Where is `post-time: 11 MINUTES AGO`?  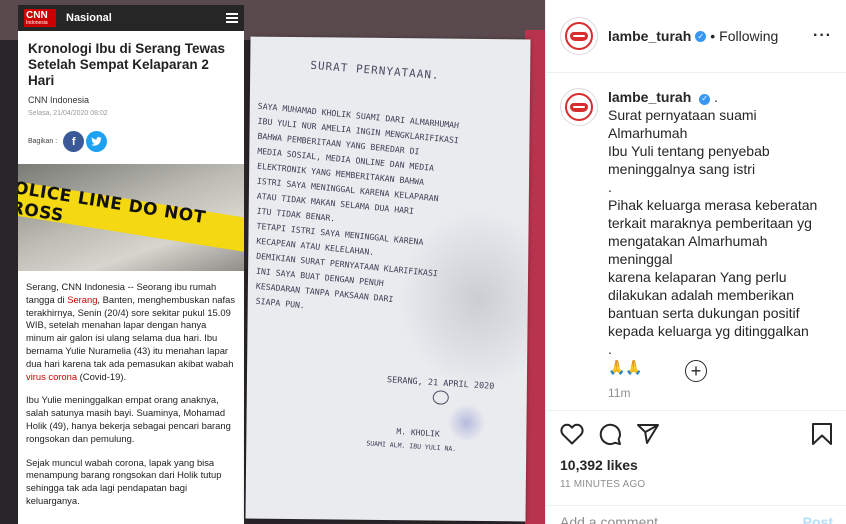 post-time: 11 MINUTES AGO is located at coordinates (696, 484).